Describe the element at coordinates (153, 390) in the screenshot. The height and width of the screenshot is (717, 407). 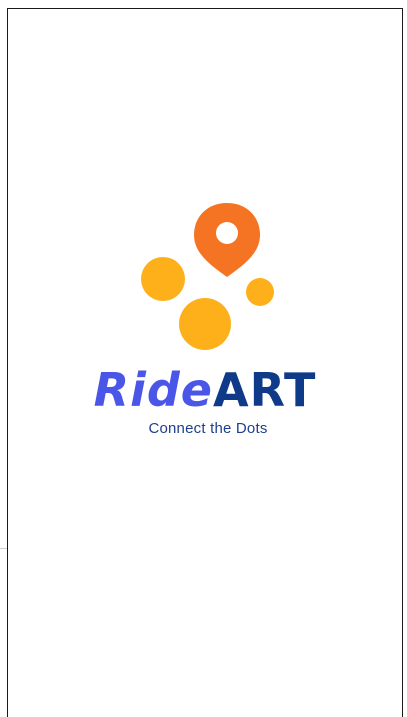
I see `brand-name-ride: Ride` at that location.